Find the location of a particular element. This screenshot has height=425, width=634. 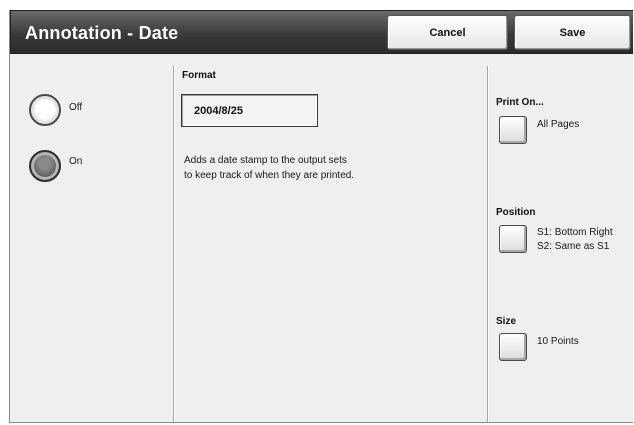

on-label: On is located at coordinates (76, 161).